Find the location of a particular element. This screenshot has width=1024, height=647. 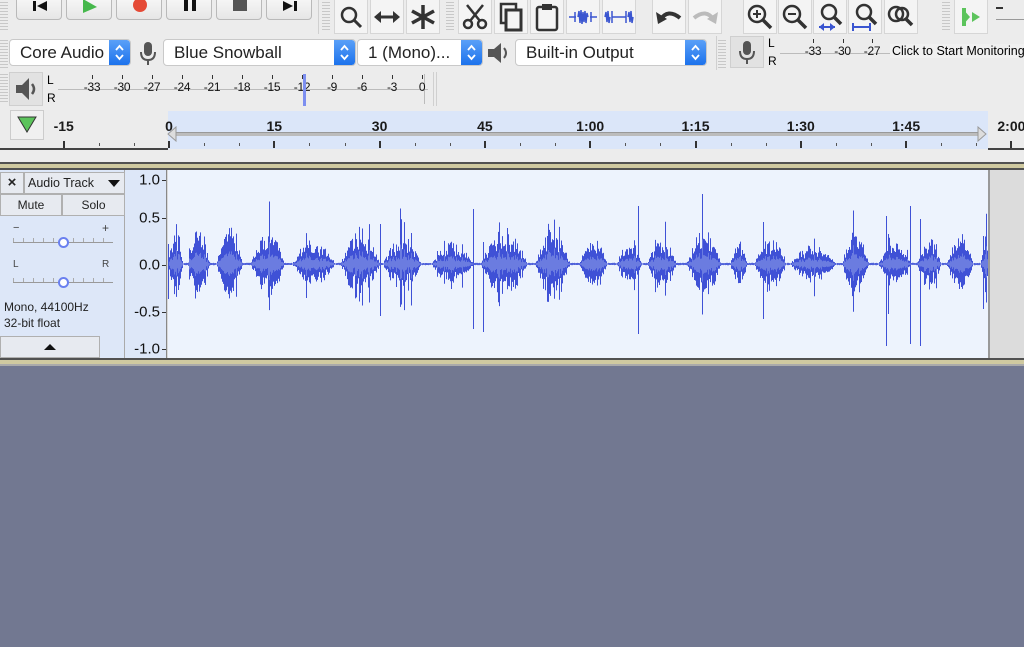

cut-button is located at coordinates (475, 17).